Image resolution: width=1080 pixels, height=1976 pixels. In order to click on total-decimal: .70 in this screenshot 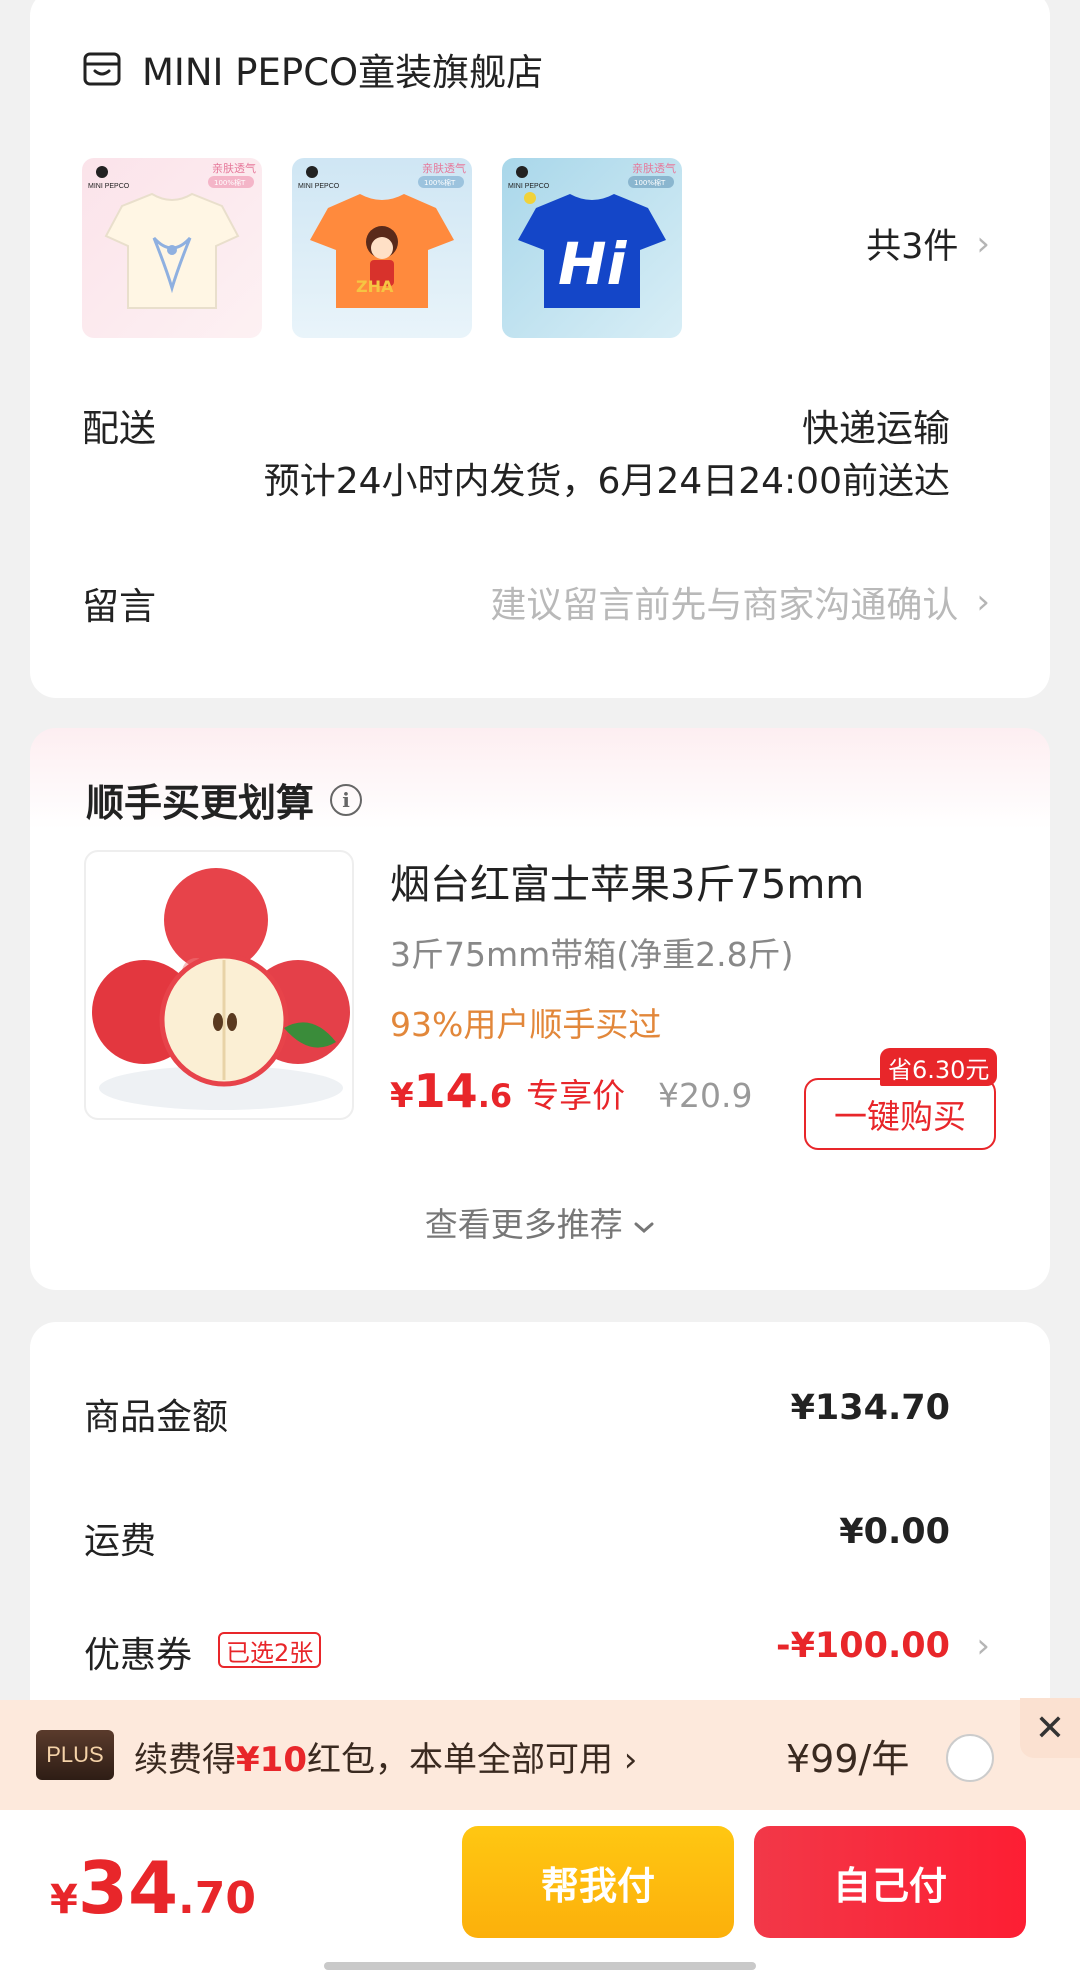, I will do `click(217, 1898)`.